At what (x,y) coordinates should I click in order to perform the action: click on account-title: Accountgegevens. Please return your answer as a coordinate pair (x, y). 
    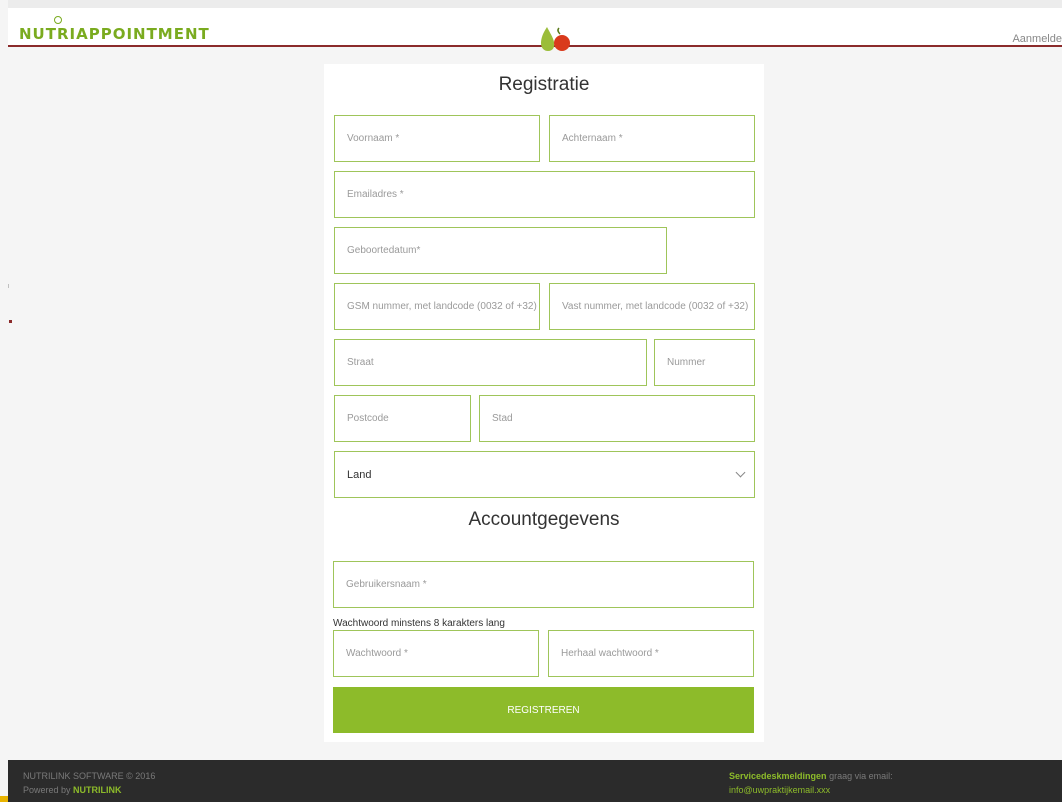
    Looking at the image, I should click on (544, 519).